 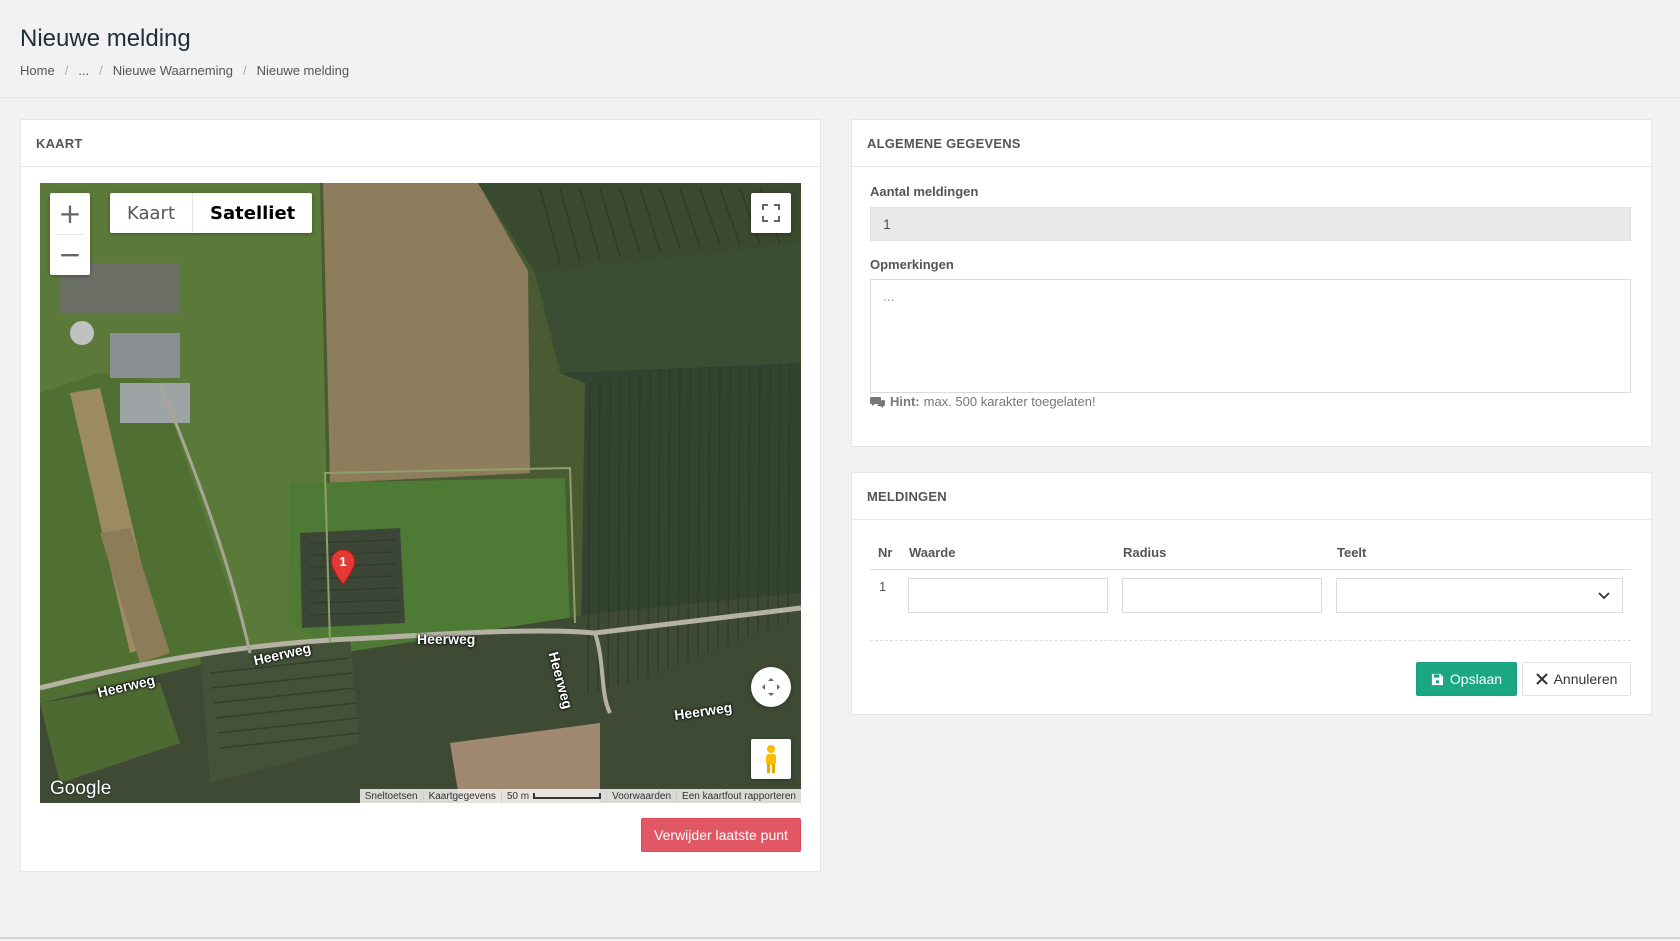 I want to click on bottom-border, so click(x=840, y=938).